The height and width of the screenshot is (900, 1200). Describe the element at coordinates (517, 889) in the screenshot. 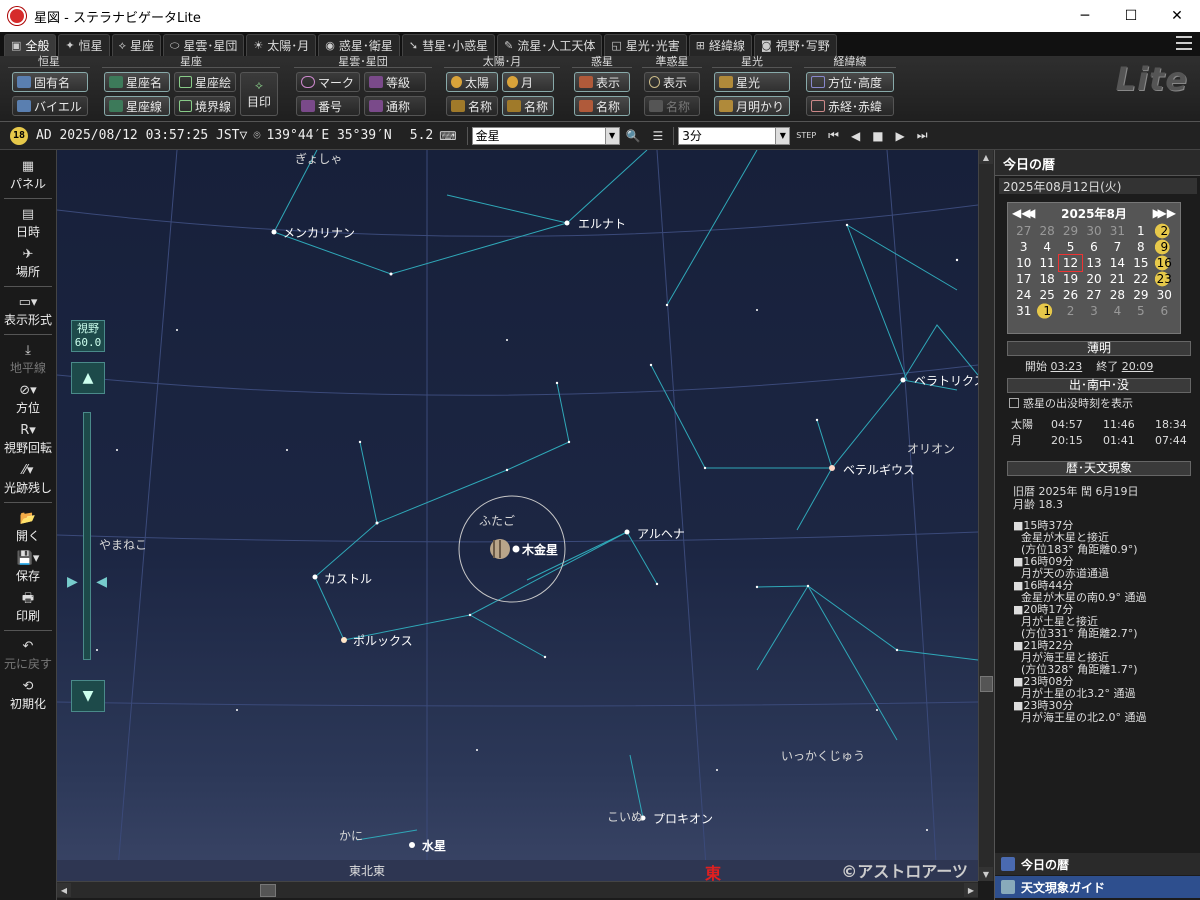

I see `horizontal-scrollbar: ◀ ▶` at that location.